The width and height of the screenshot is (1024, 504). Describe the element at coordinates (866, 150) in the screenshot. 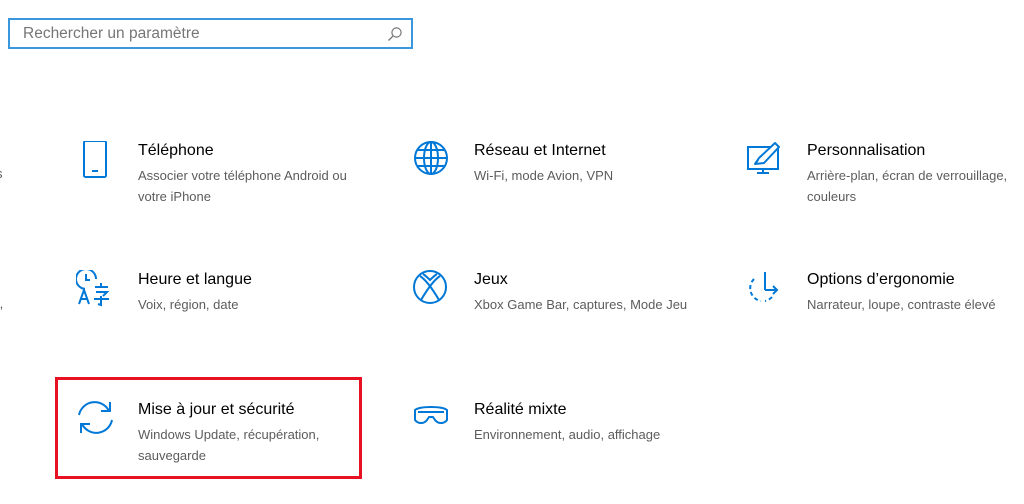

I see `tile-title: Personnalisation` at that location.